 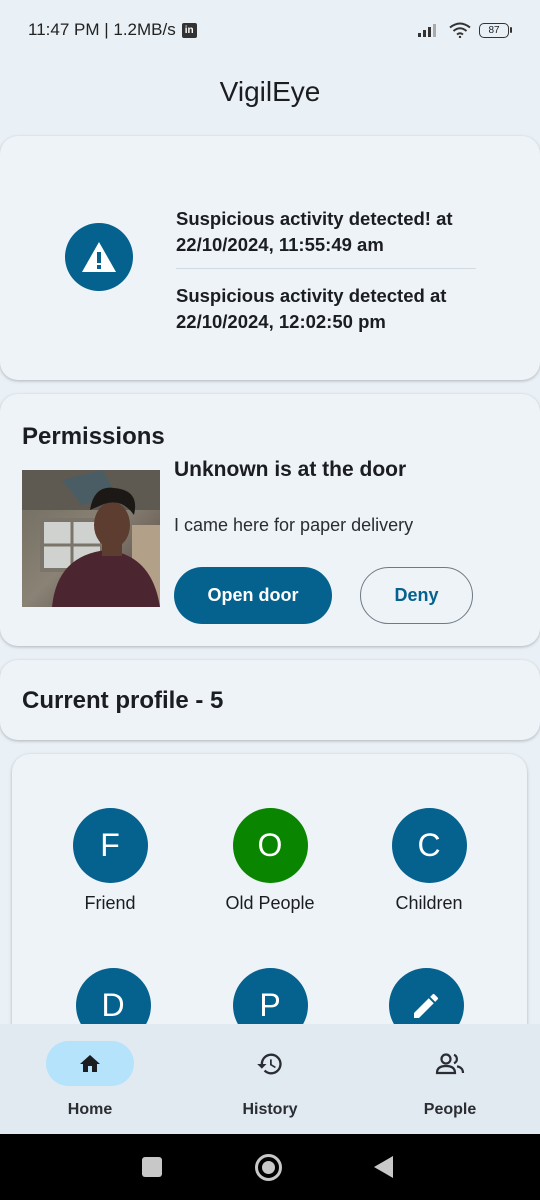 What do you see at coordinates (270, 845) in the screenshot?
I see `profile-avatar: O` at bounding box center [270, 845].